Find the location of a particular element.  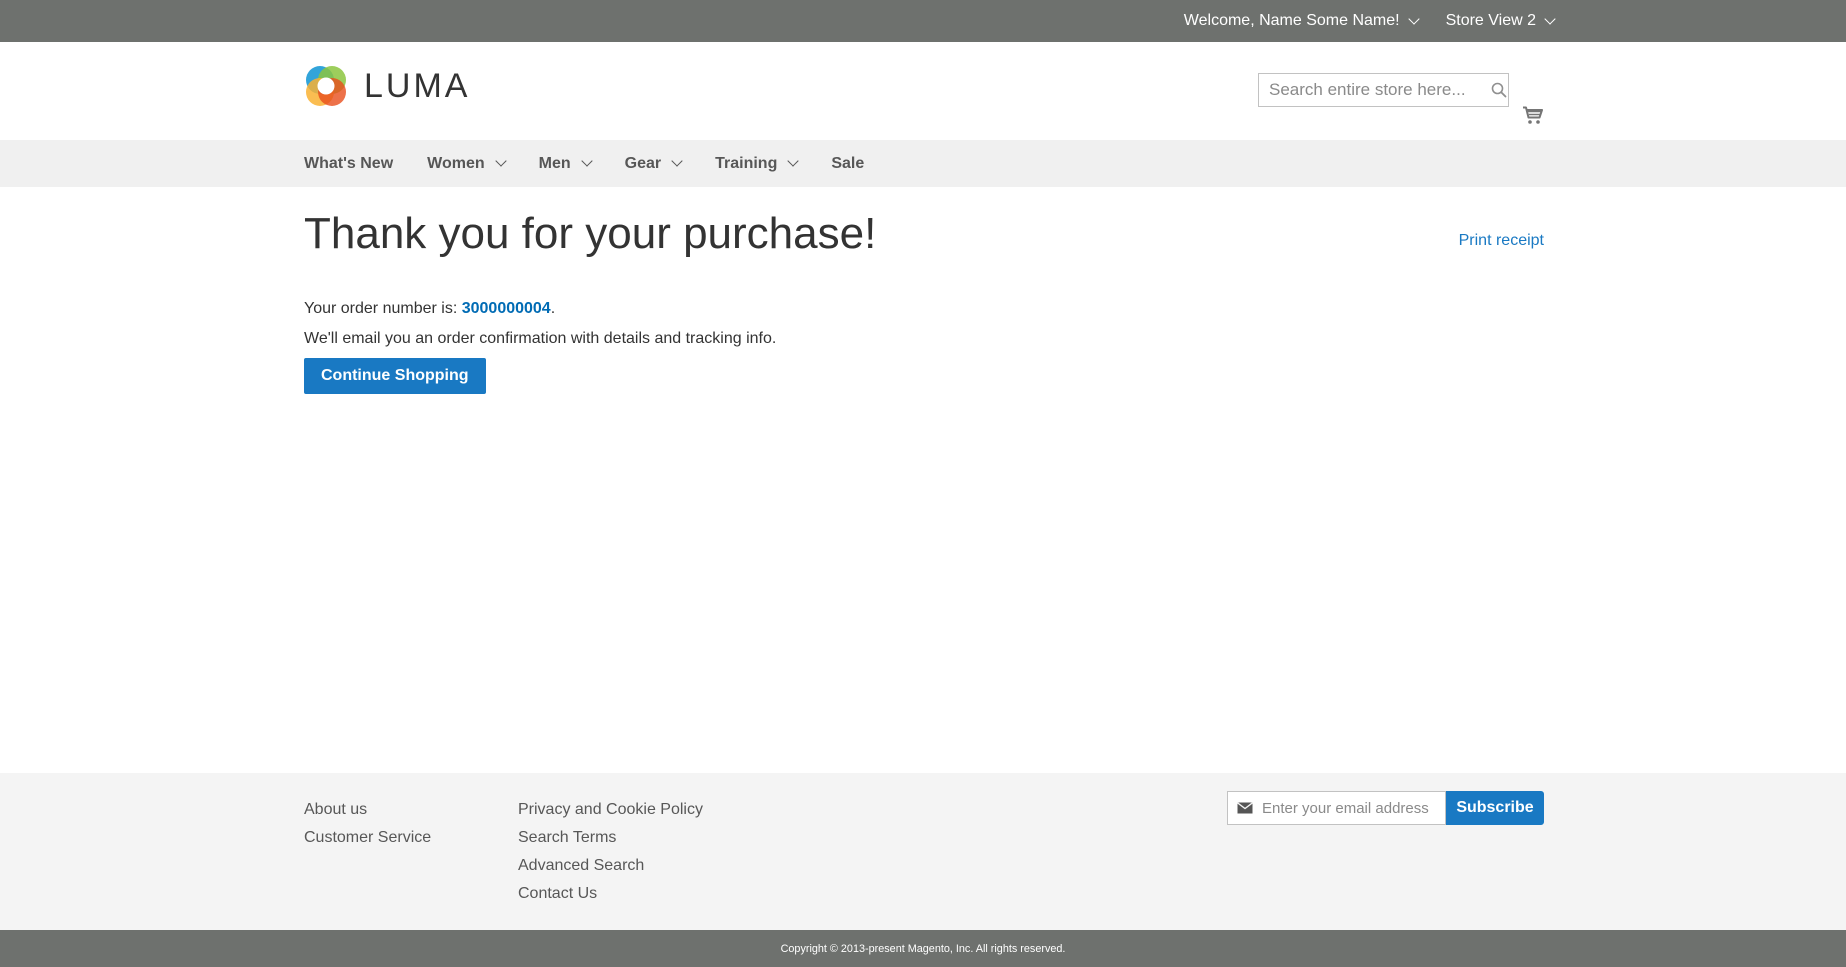

store-switcher: Store View 2 is located at coordinates (1500, 21).